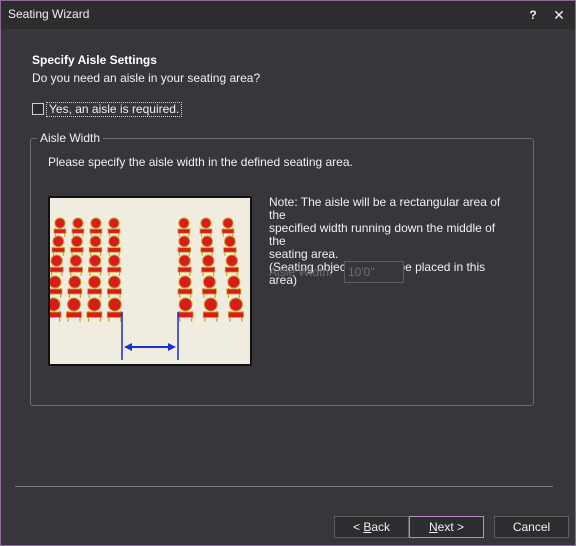 The width and height of the screenshot is (576, 546). Describe the element at coordinates (114, 109) in the screenshot. I see `checkbox-label: Yes, an aisle is required.` at that location.